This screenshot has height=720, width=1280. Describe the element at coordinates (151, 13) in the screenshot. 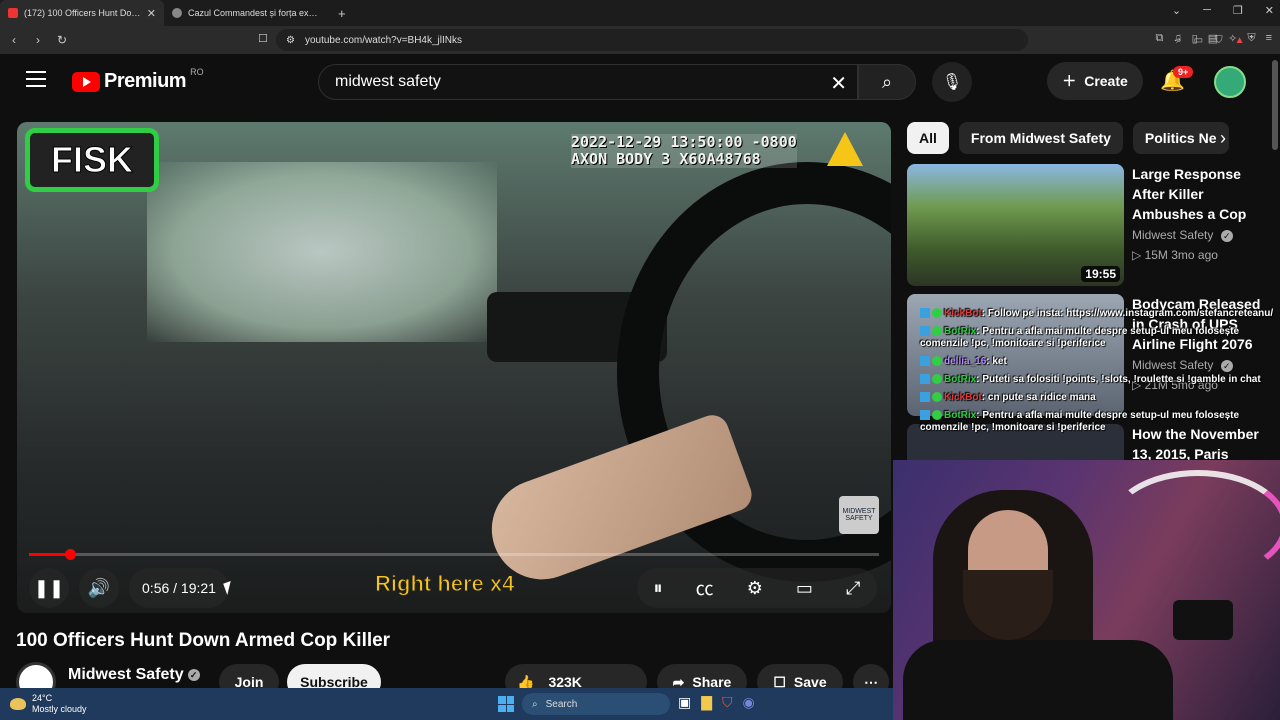

I see `close-tab-icon: ✕` at that location.